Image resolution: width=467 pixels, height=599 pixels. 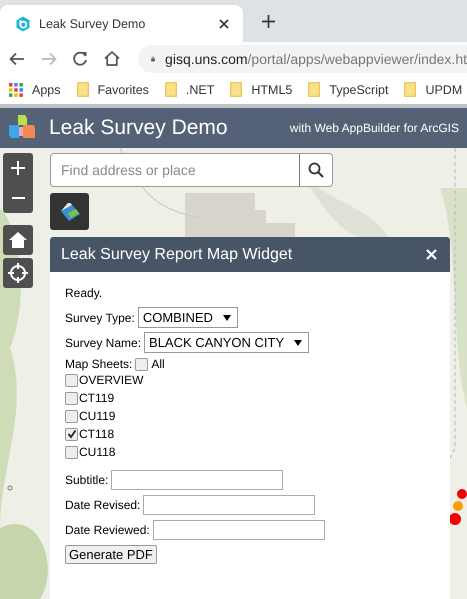 I want to click on marker-cluster-drawing, so click(x=458, y=507).